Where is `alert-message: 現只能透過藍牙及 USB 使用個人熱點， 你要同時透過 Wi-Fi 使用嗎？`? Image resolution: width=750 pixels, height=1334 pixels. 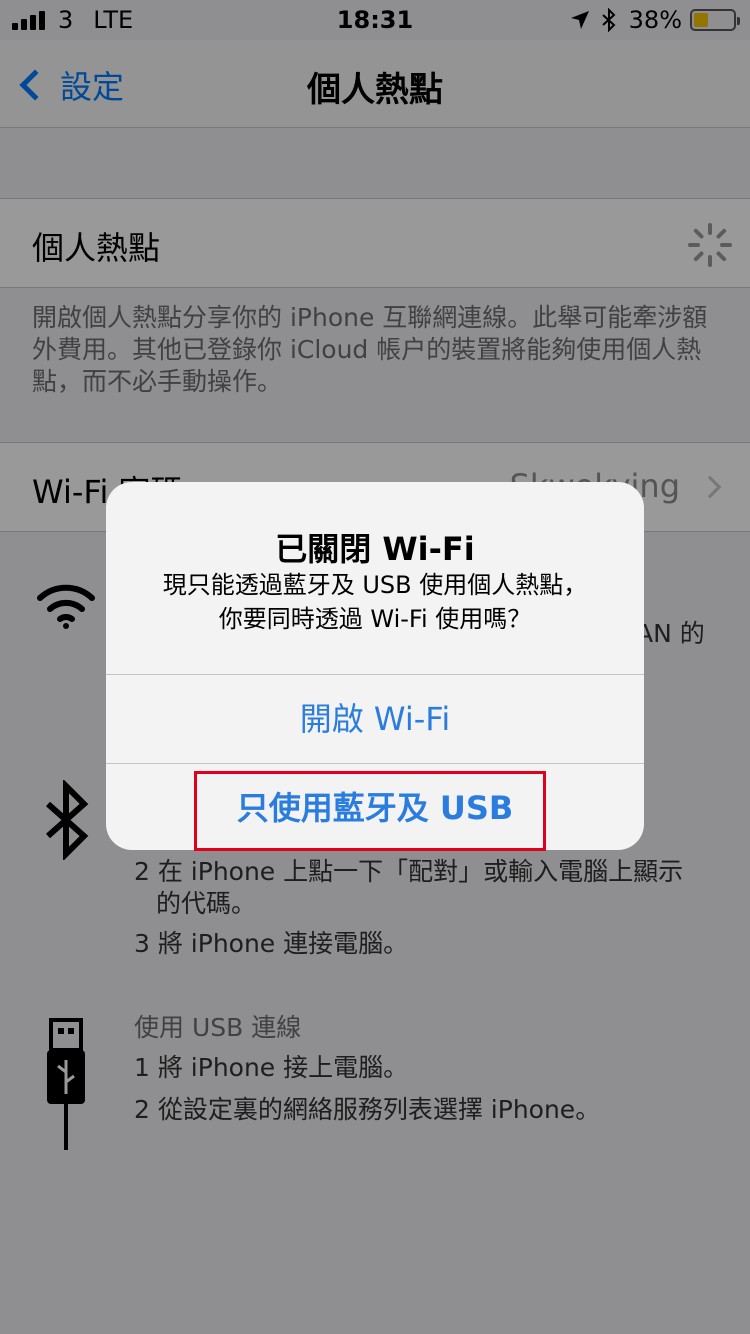 alert-message: 現只能透過藍牙及 USB 使用個人熱點， 你要同時透過 Wi-Fi 使用嗎？ is located at coordinates (375, 602).